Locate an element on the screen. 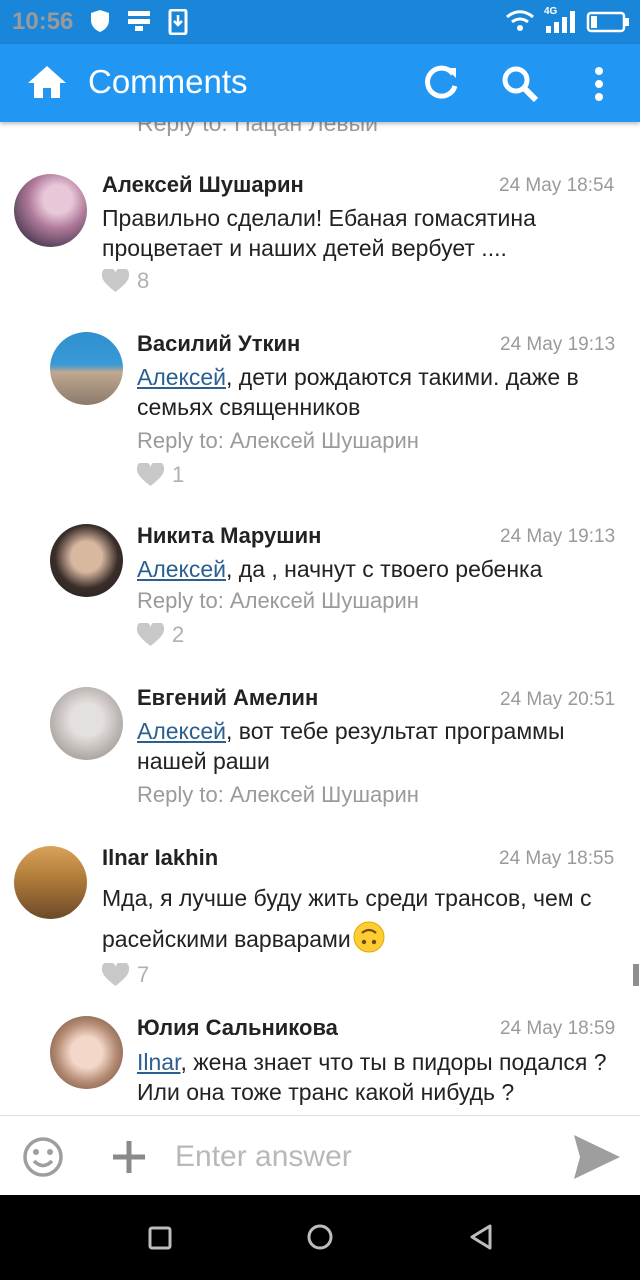 Image resolution: width=640 pixels, height=1280 pixels. add-icon is located at coordinates (129, 1157).